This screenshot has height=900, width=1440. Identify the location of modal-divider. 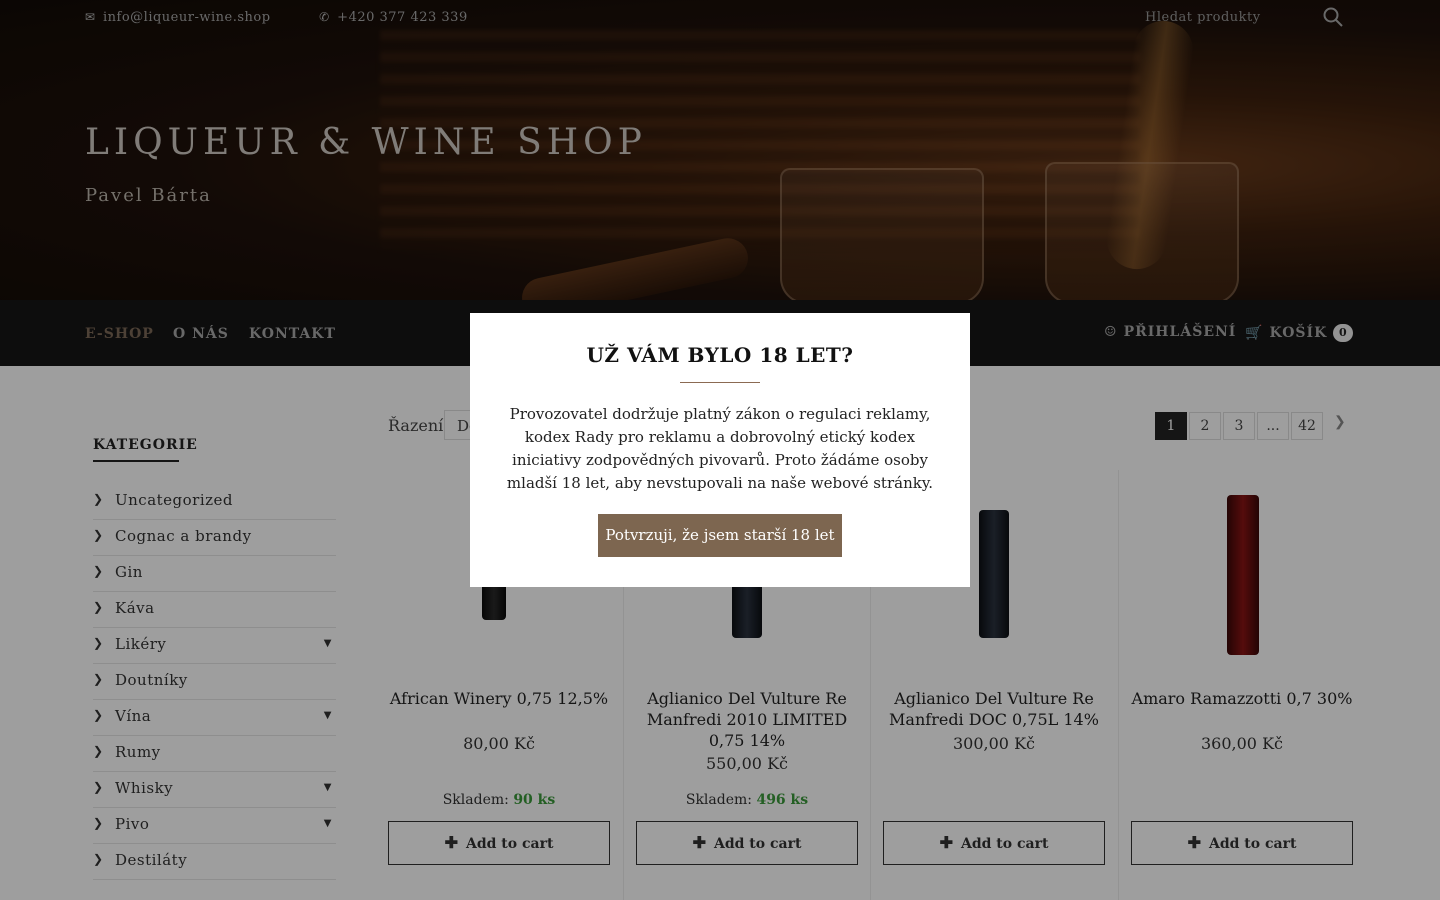
(720, 382).